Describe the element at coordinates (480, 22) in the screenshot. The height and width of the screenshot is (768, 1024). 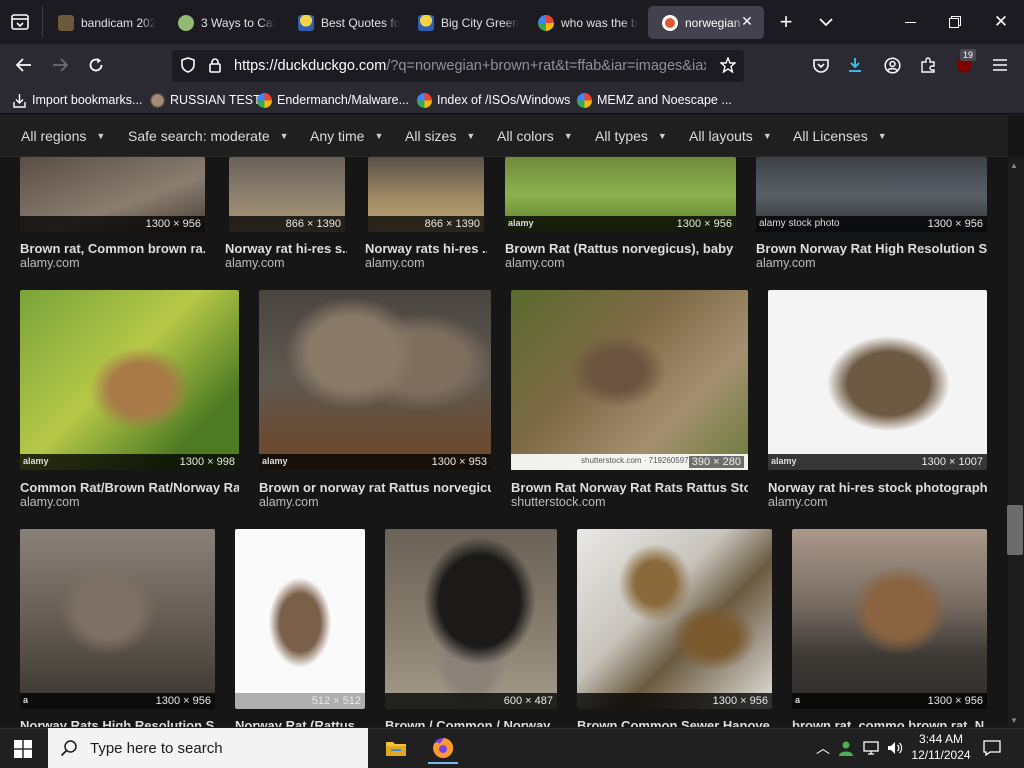
I see `tab-label: Big City Green` at that location.